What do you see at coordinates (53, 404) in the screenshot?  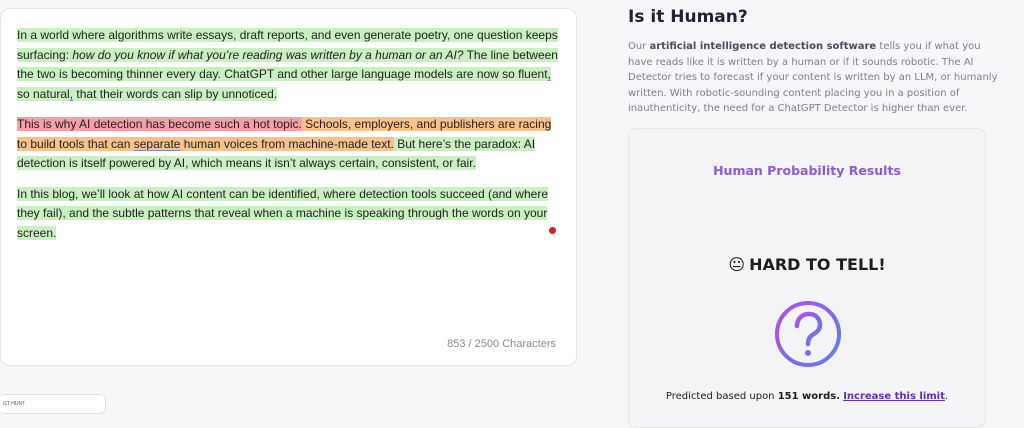 I see `side-tab: GT HUNT` at bounding box center [53, 404].